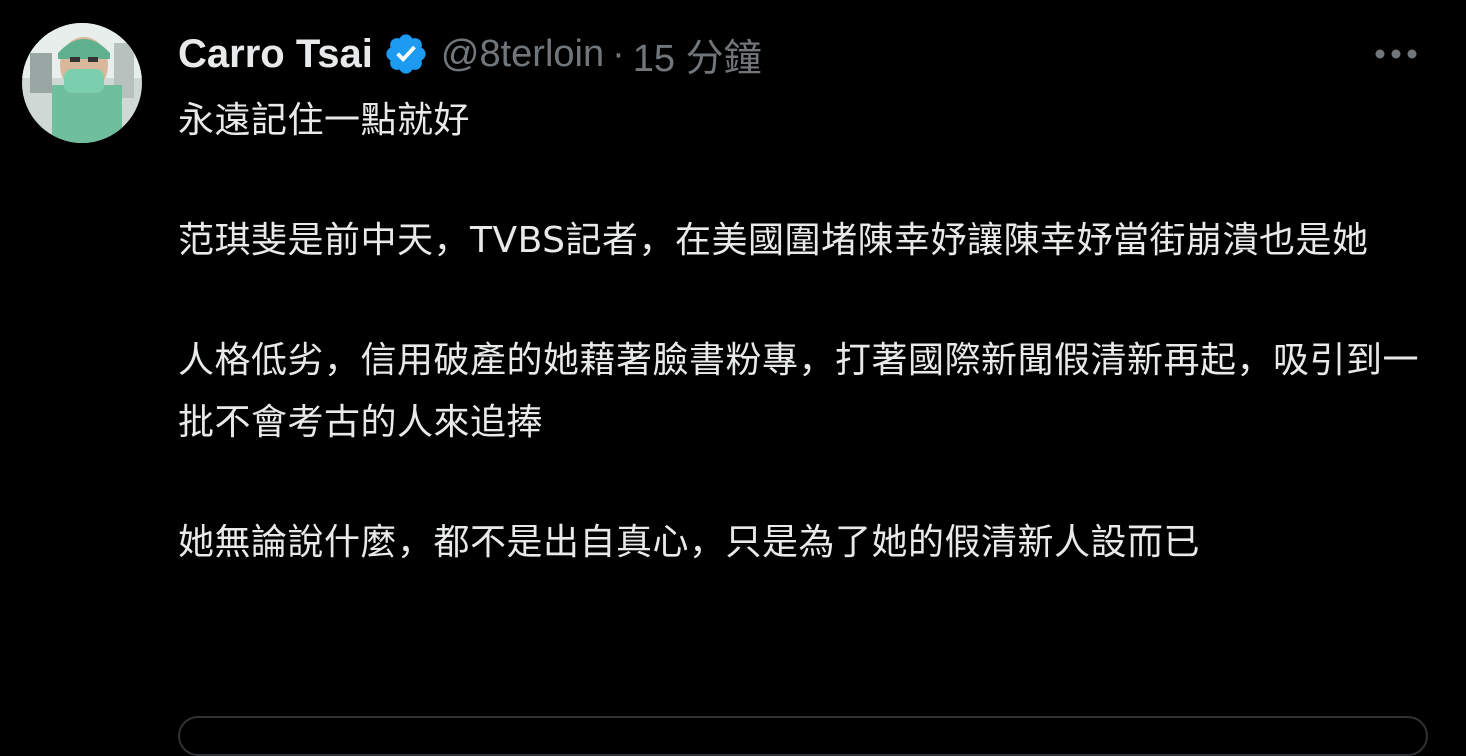 This screenshot has width=1466, height=756. I want to click on author-handle: @8terloin, so click(522, 54).